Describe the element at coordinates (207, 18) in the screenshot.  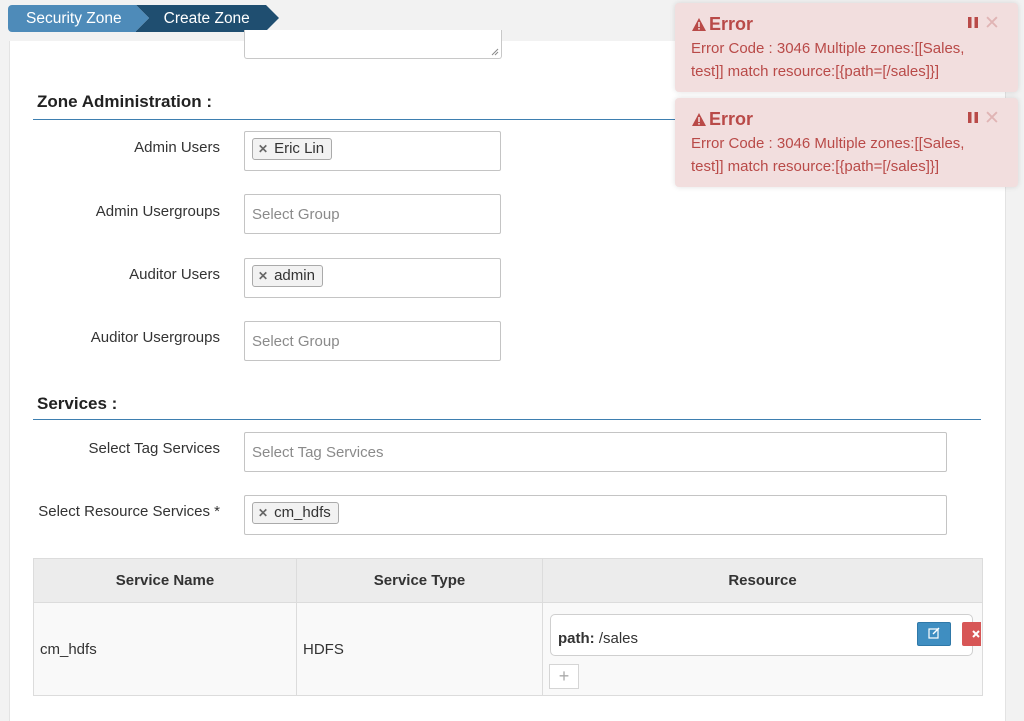
I see `breadcrumb-create-zone: Create Zone` at that location.